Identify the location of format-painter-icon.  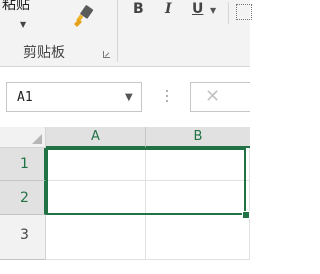
(83, 17).